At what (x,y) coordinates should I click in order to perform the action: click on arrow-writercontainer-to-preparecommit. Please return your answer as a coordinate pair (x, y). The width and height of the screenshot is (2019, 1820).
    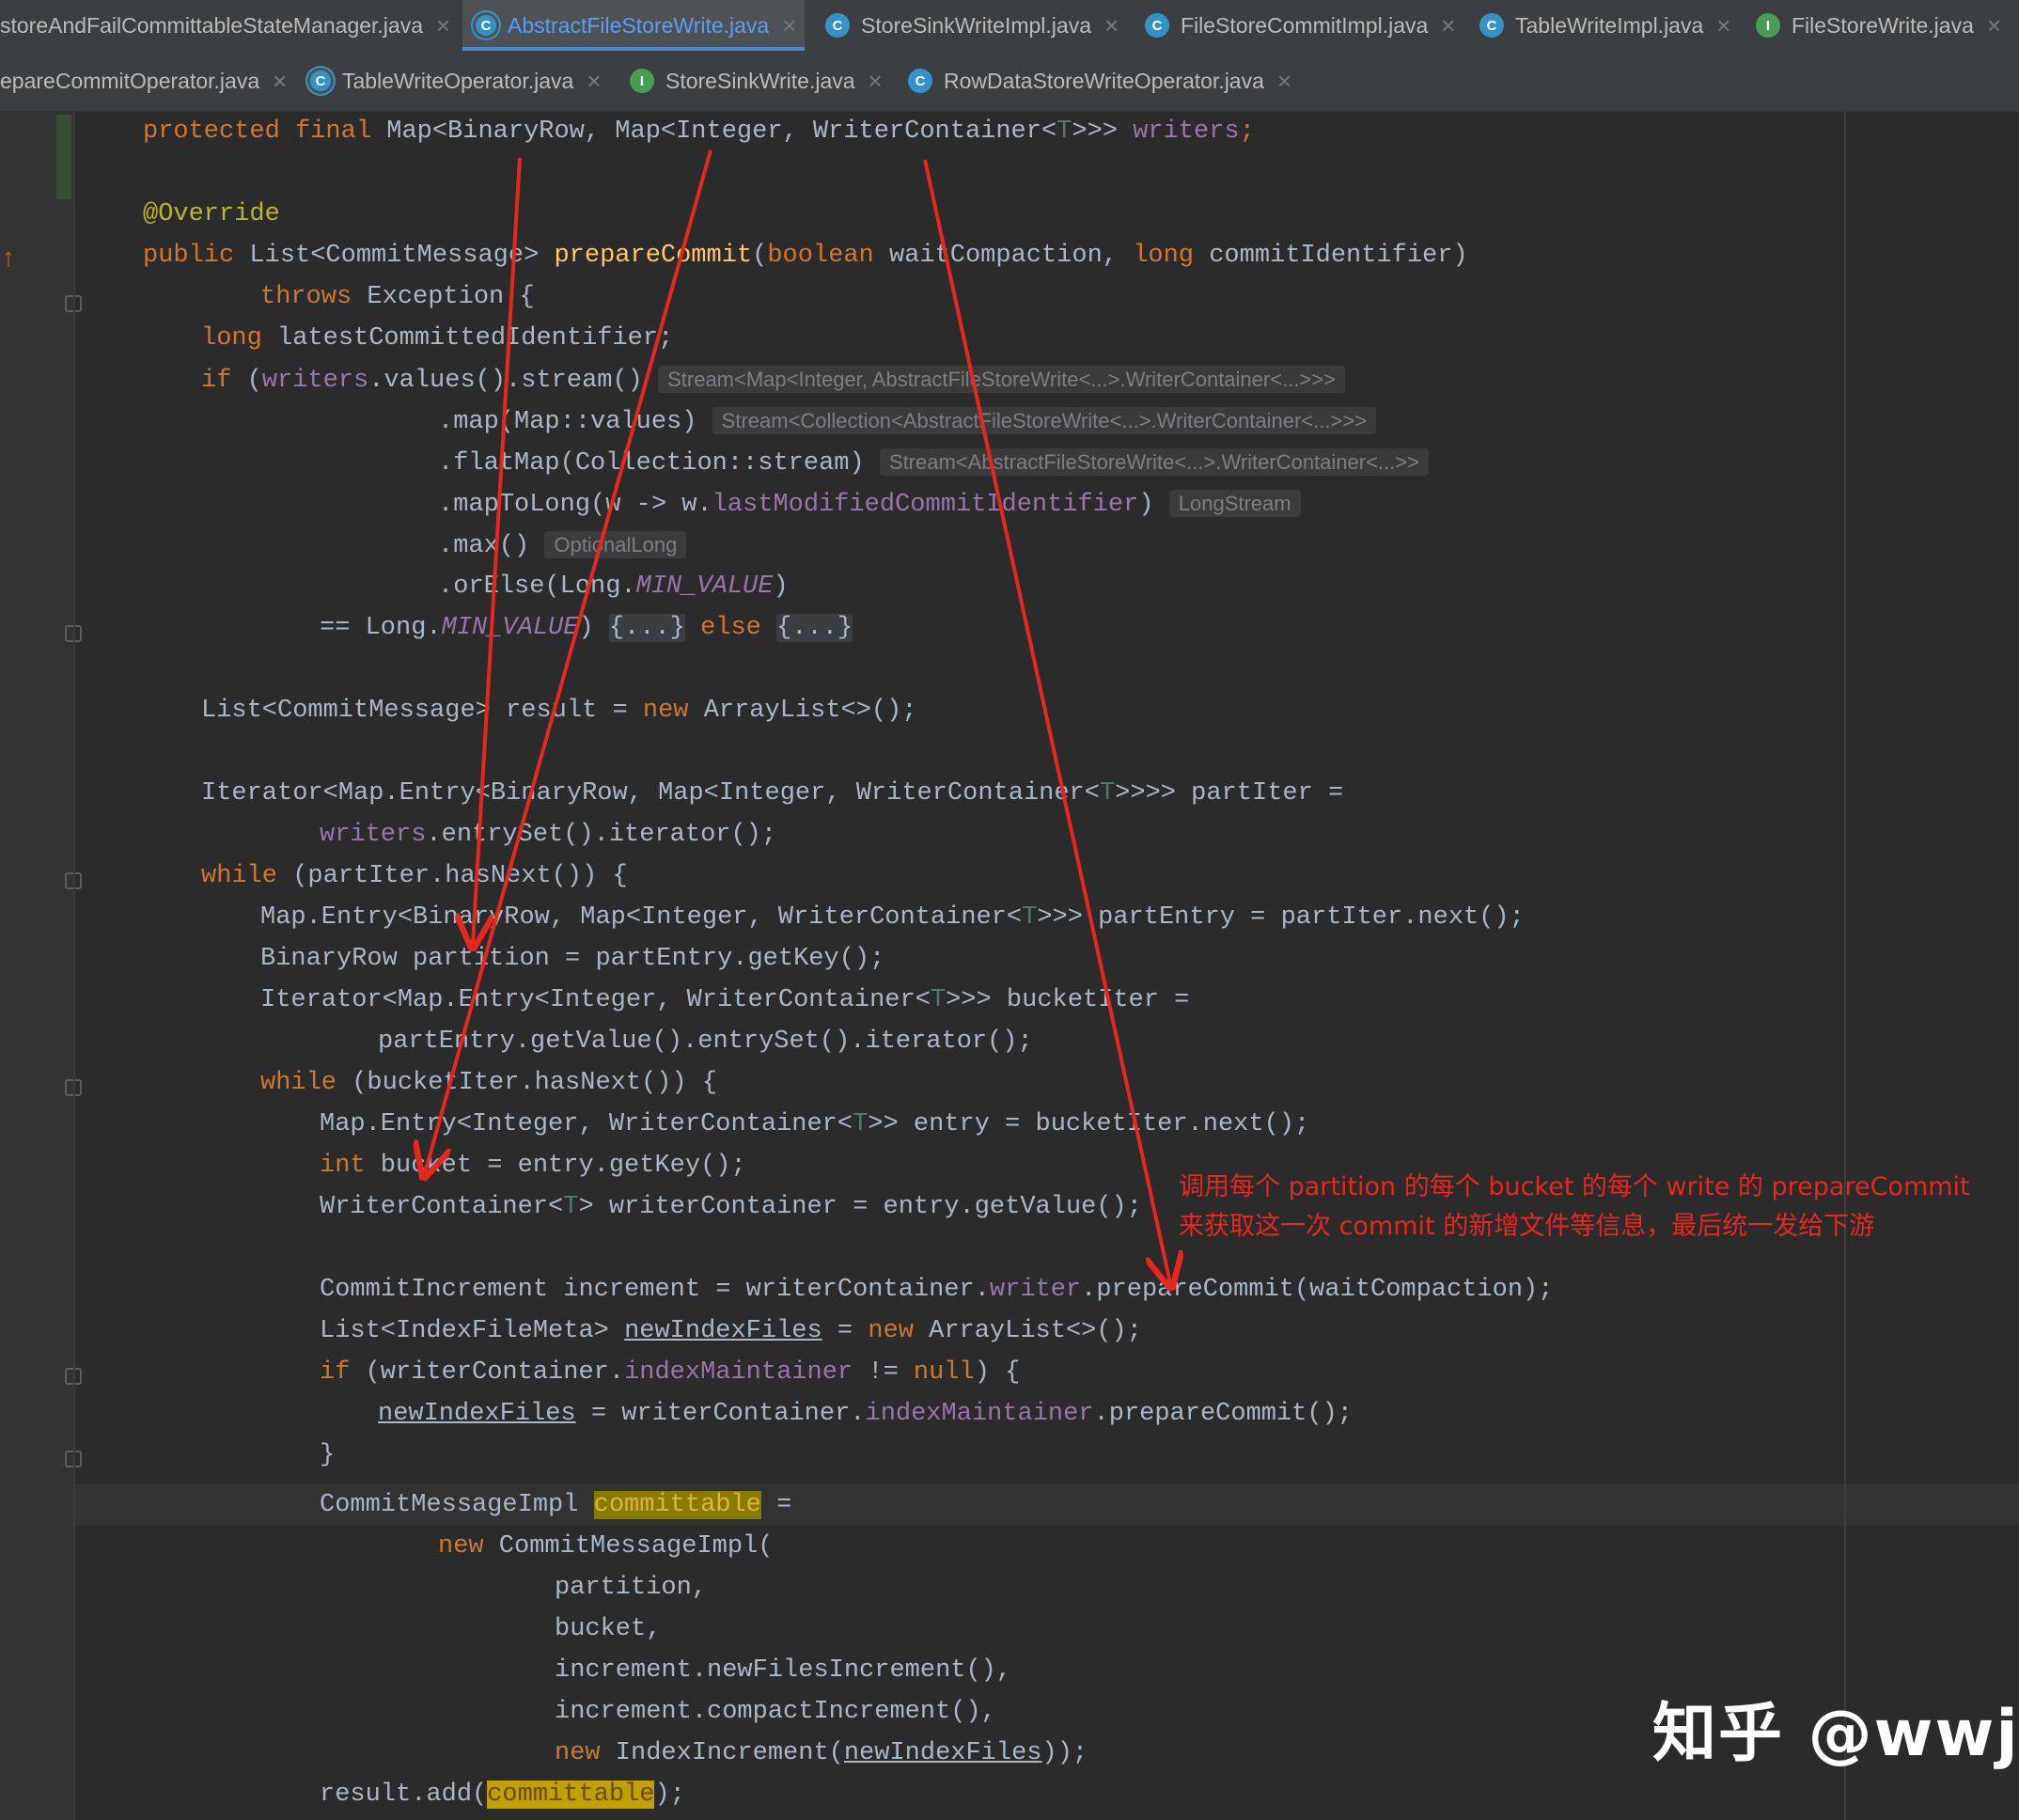
    Looking at the image, I should click on (1046, 721).